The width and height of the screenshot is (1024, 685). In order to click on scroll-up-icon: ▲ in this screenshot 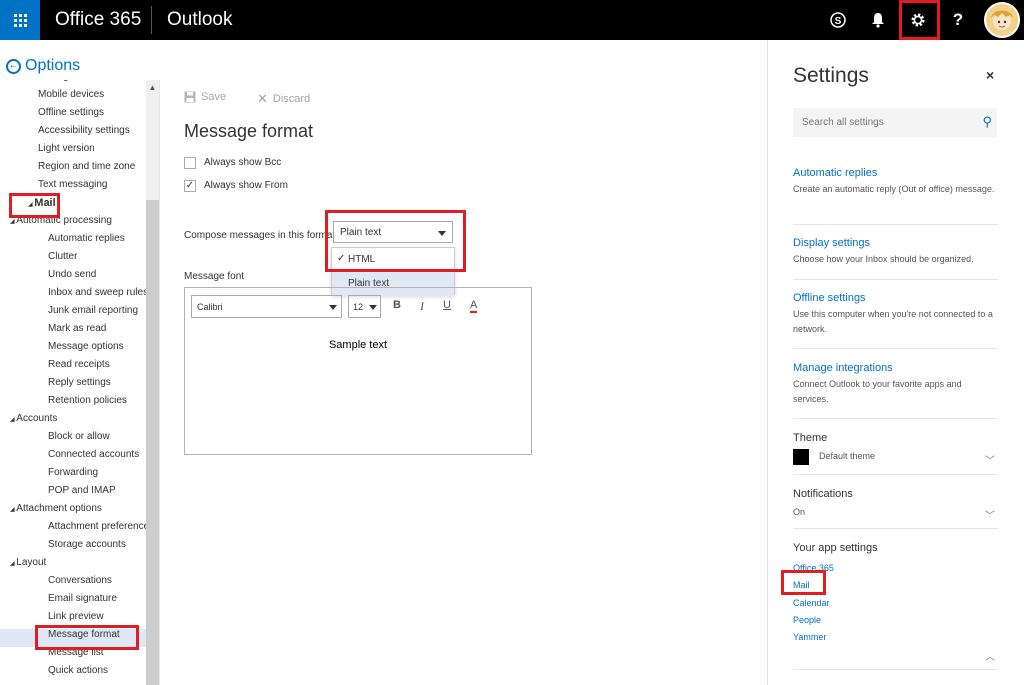, I will do `click(152, 87)`.